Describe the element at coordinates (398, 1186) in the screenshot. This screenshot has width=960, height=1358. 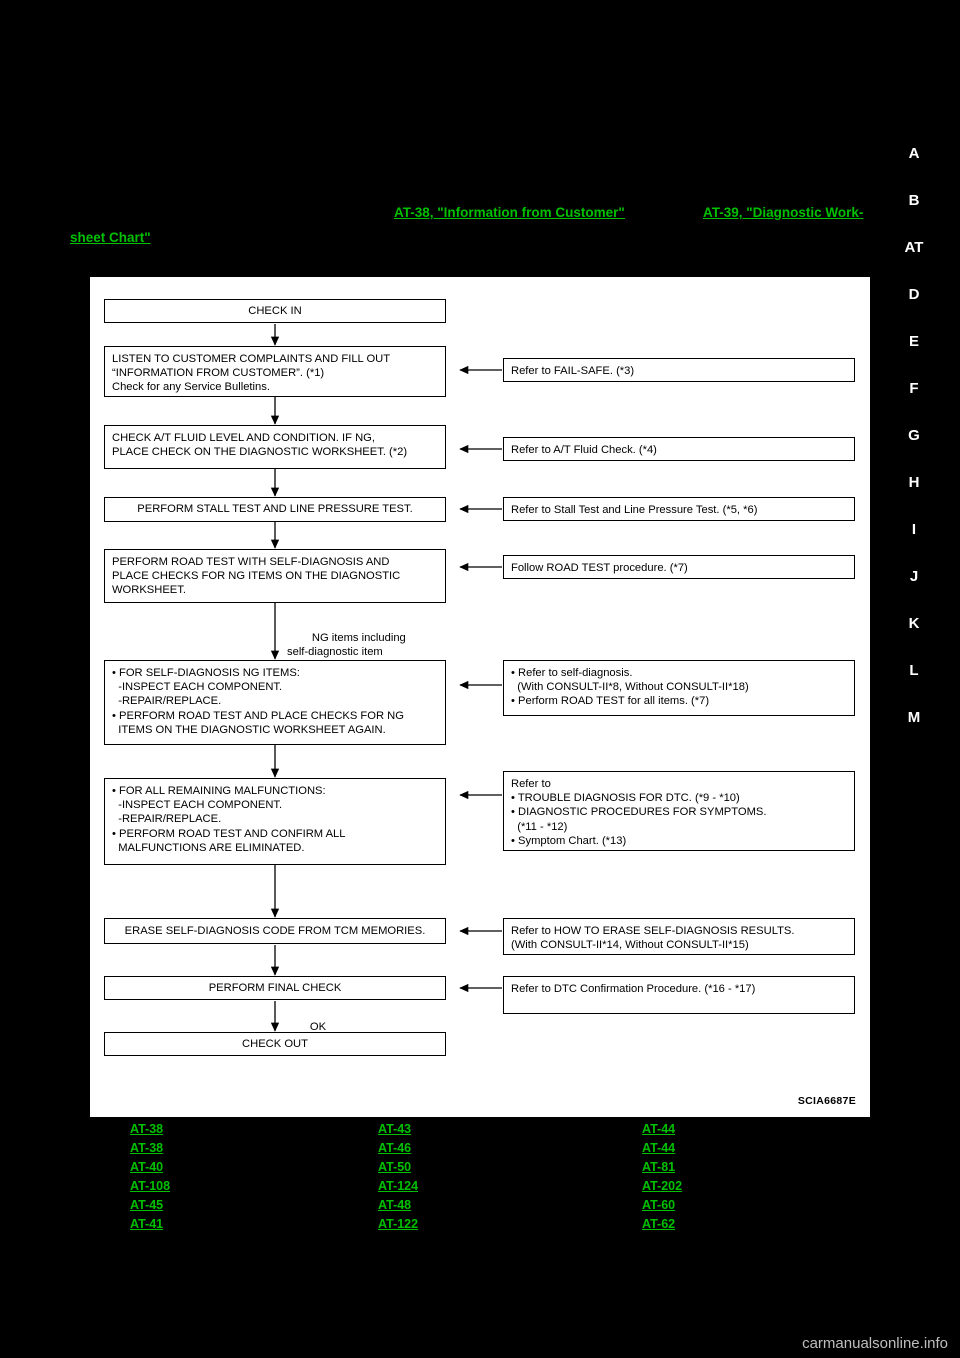
I see `bottom-link-c2-r4: AT-124` at that location.